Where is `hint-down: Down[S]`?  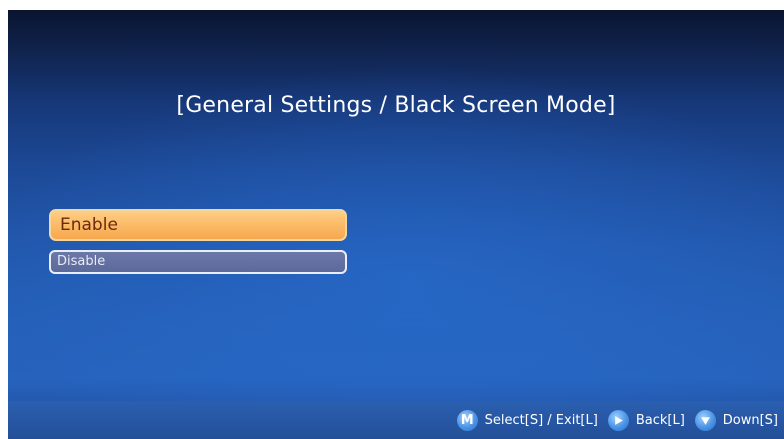
hint-down: Down[S] is located at coordinates (736, 420).